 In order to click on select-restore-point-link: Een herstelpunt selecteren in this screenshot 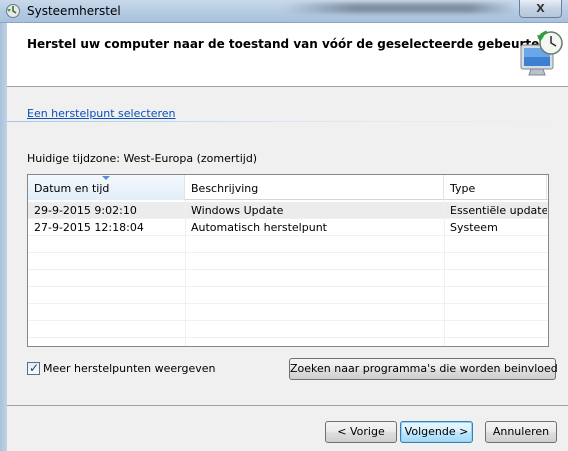, I will do `click(101, 113)`.